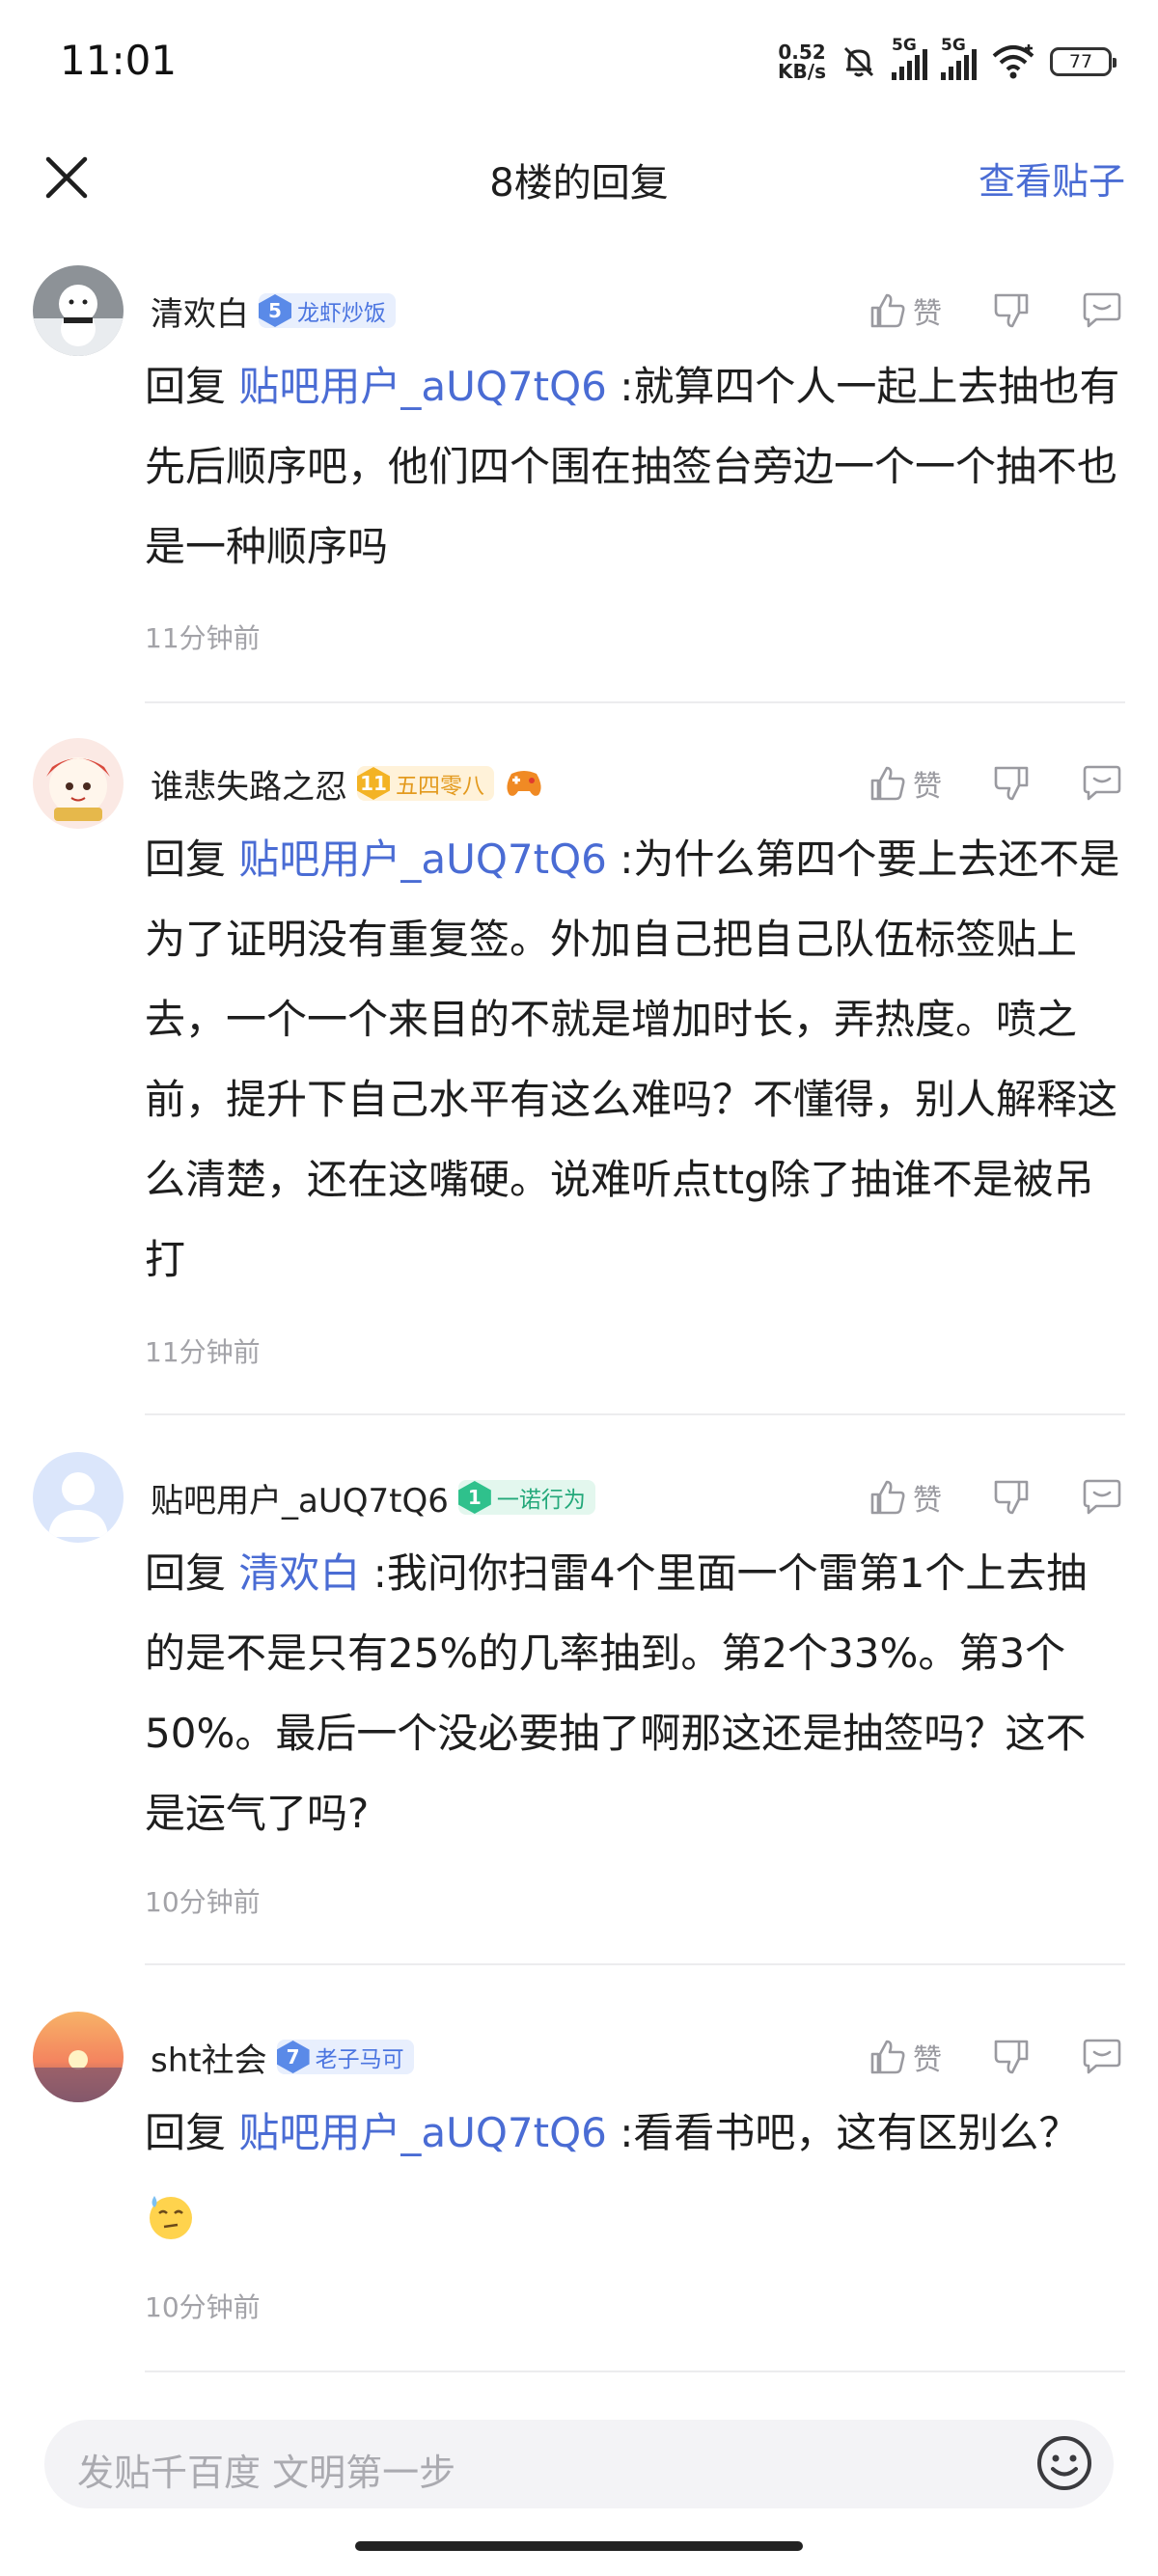 The height and width of the screenshot is (2576, 1158). Describe the element at coordinates (119, 60) in the screenshot. I see `status-time: 11:01` at that location.